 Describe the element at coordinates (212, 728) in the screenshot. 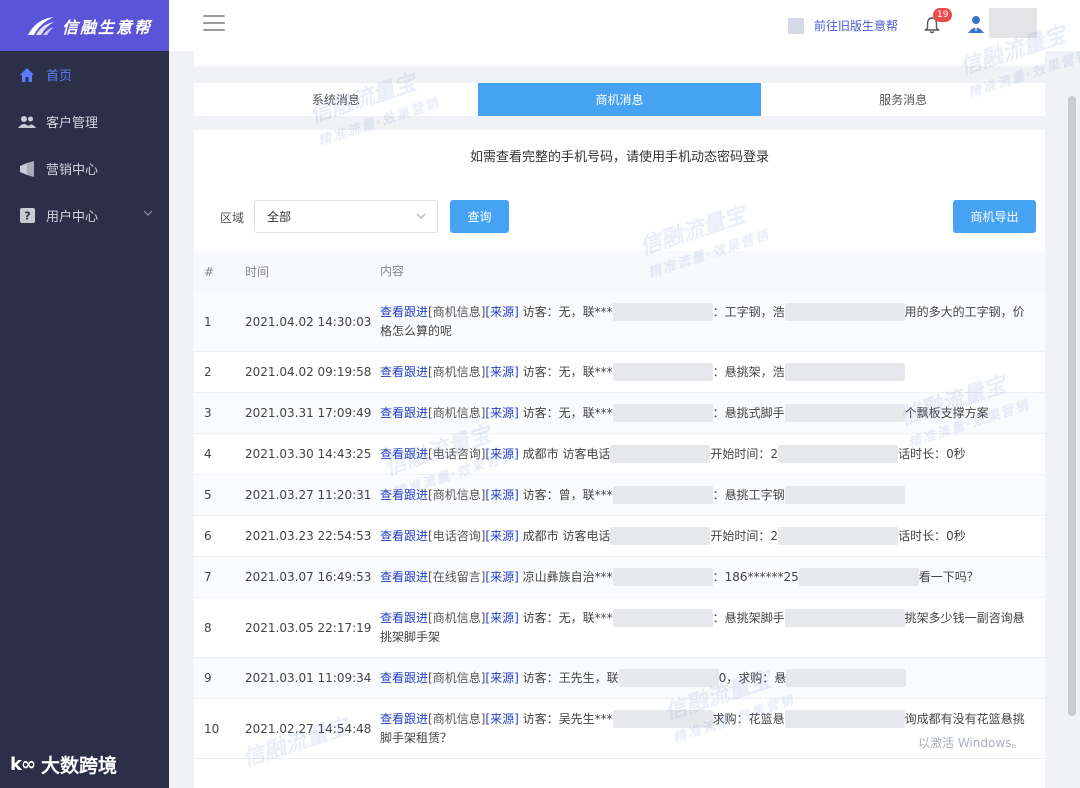

I see `row-index: 10` at that location.